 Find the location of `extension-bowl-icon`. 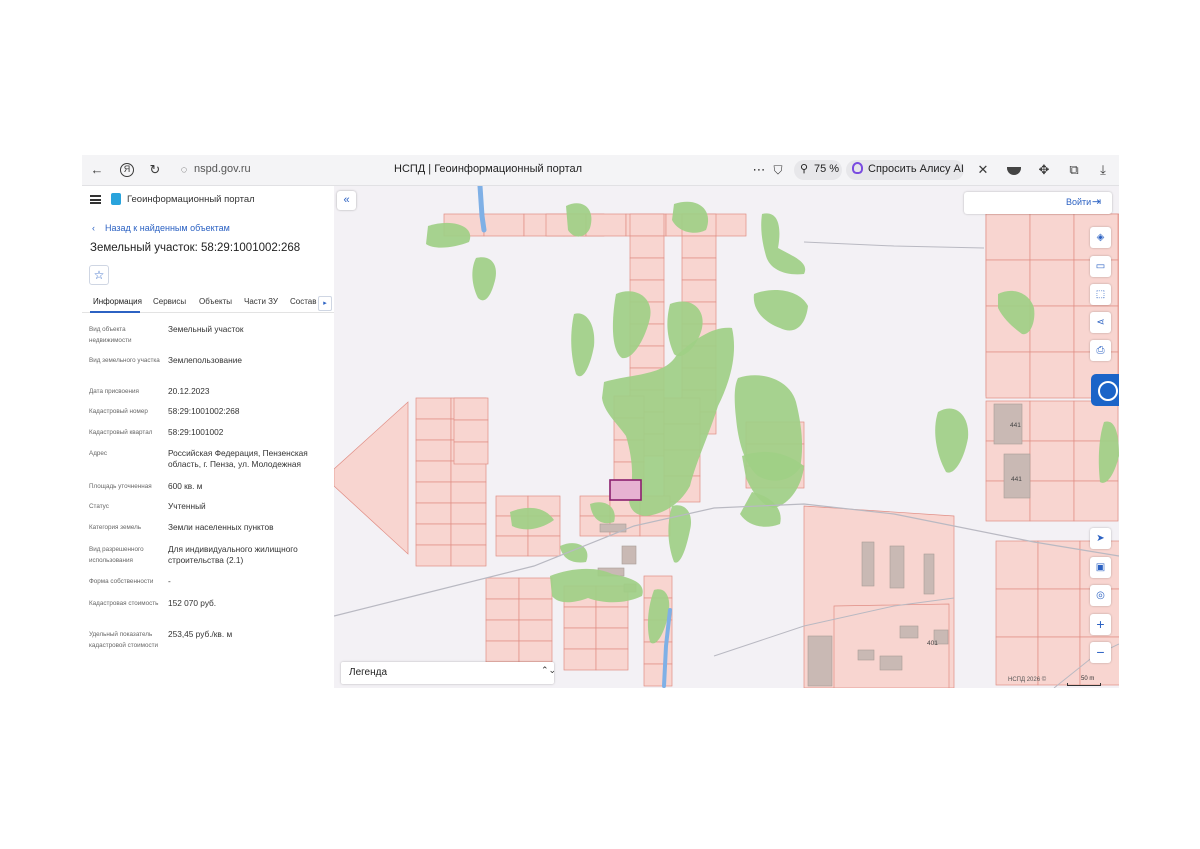

extension-bowl-icon is located at coordinates (1014, 171).